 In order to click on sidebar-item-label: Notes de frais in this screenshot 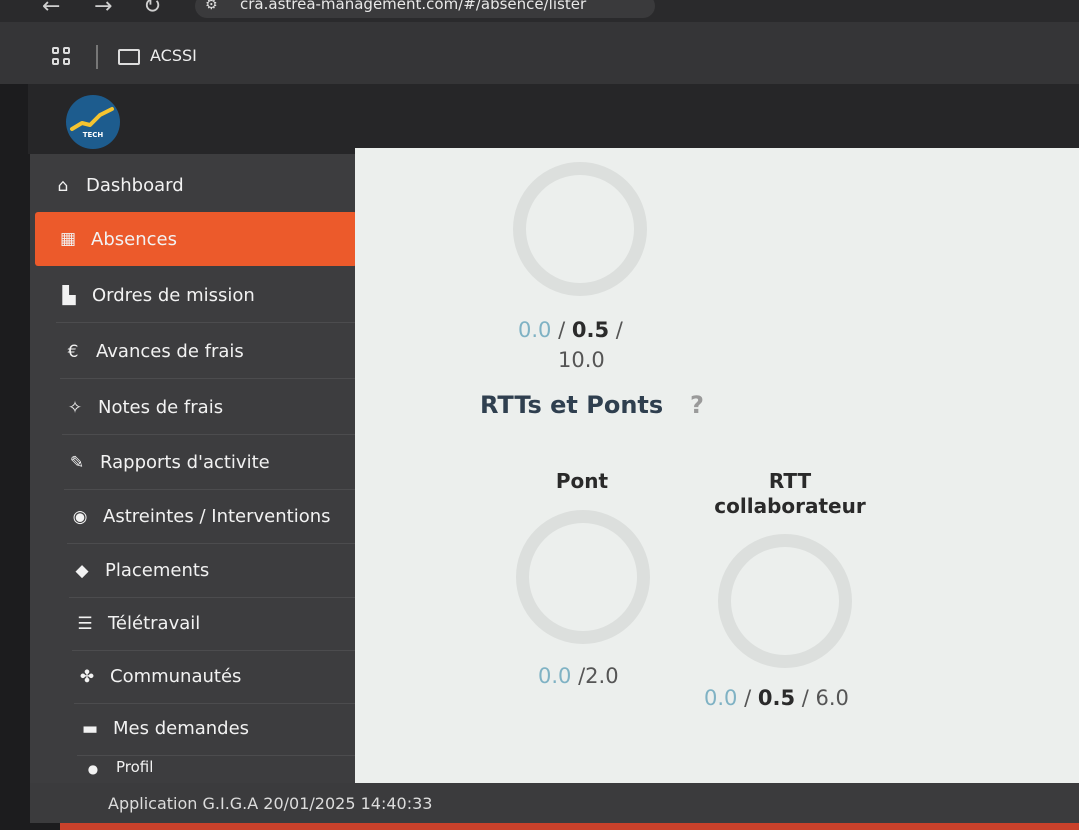, I will do `click(161, 407)`.